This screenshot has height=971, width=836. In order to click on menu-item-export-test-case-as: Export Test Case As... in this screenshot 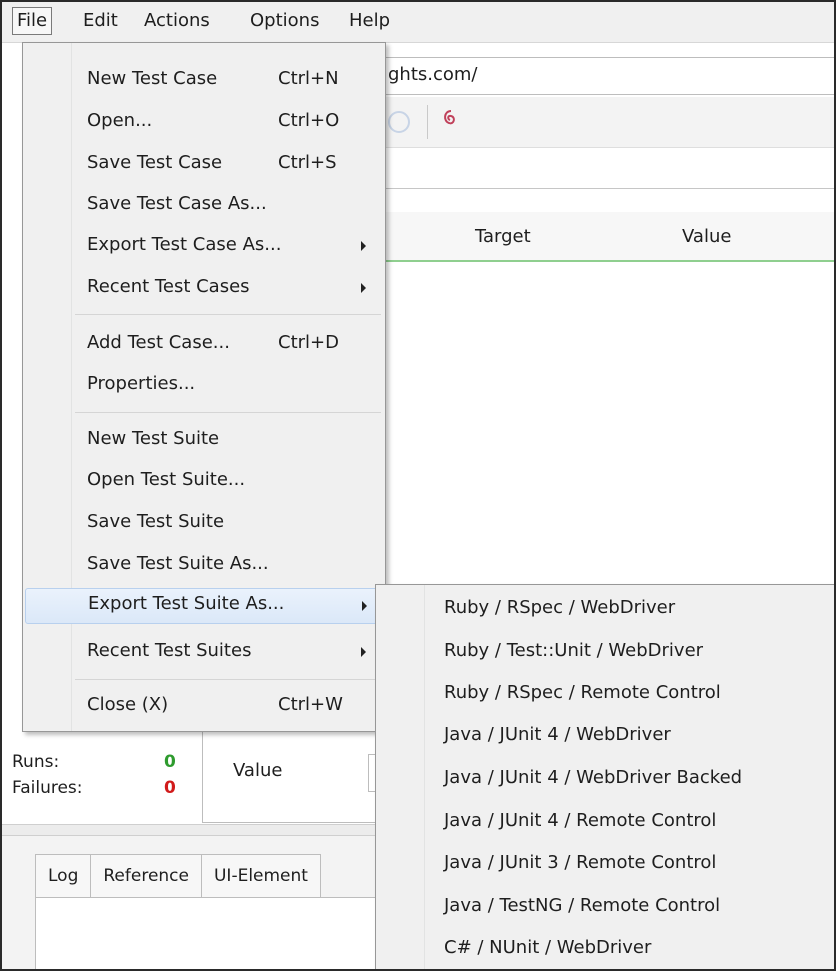, I will do `click(204, 246)`.